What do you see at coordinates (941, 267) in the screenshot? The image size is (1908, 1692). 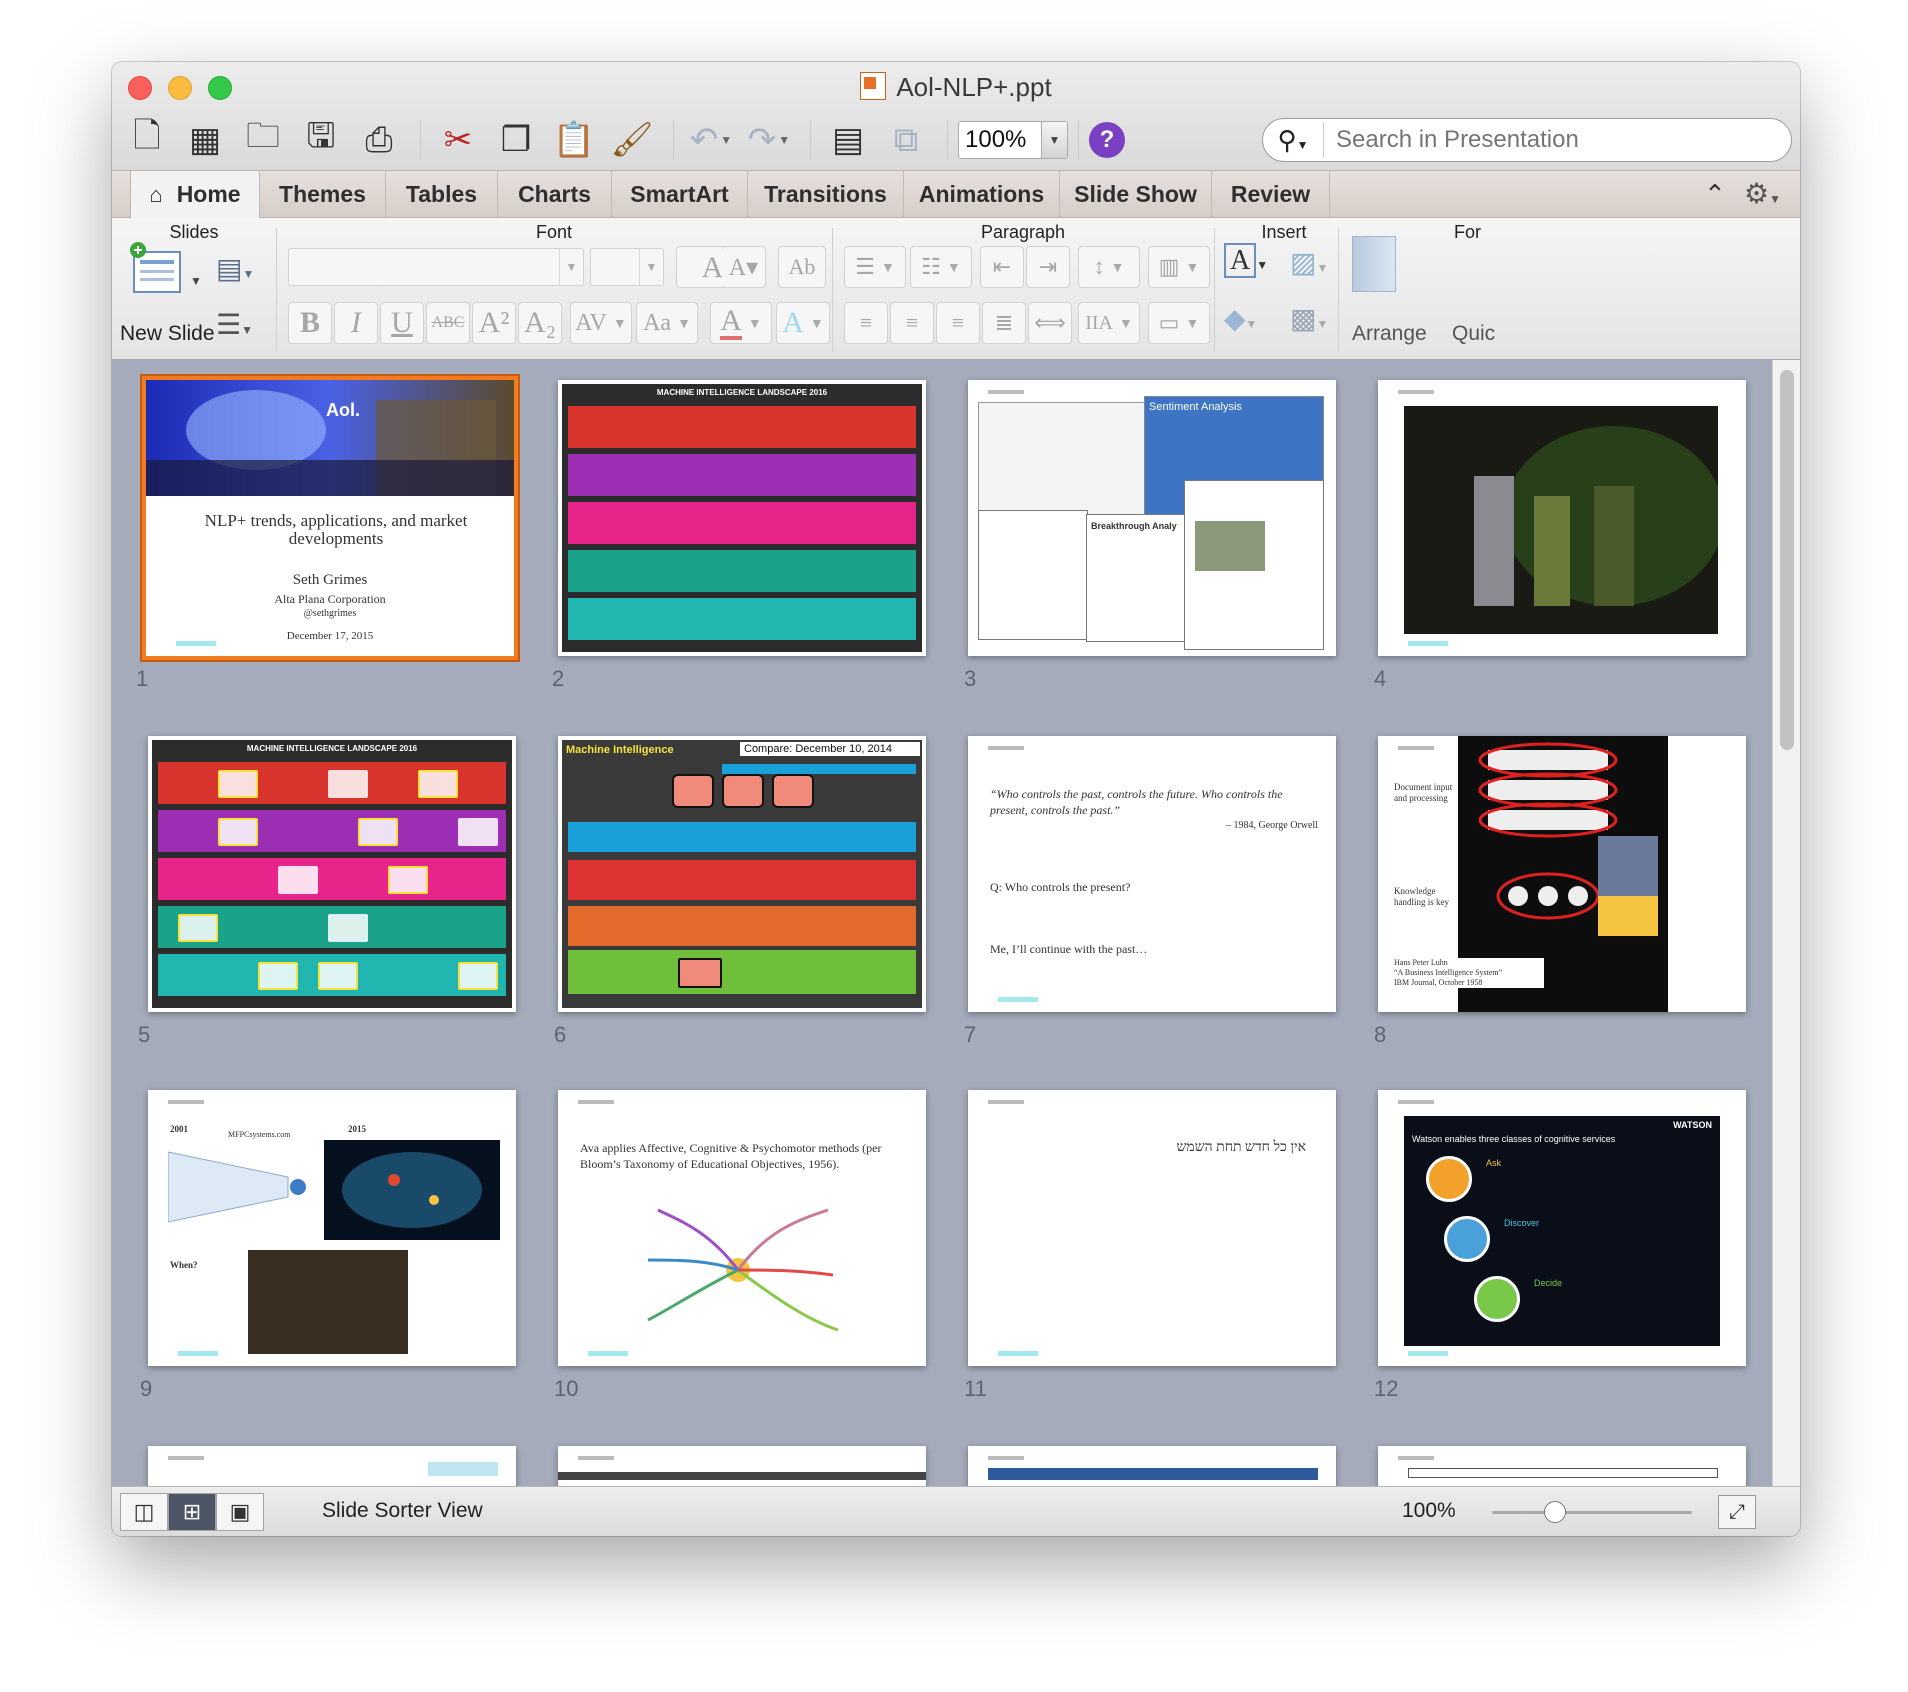 I see `numbering-button: ☷ ▼` at bounding box center [941, 267].